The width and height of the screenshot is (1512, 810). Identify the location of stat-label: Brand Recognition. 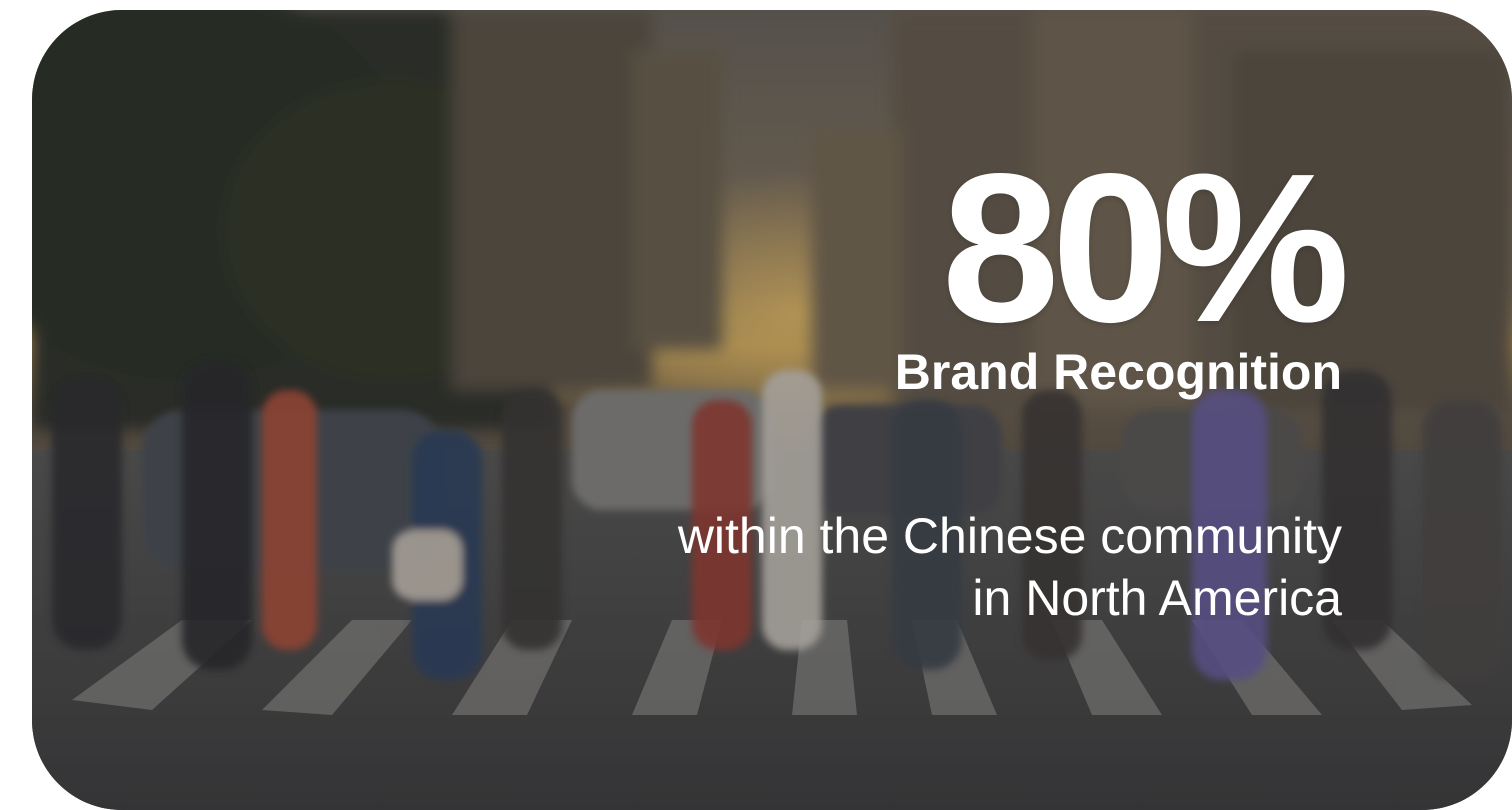
(1118, 372).